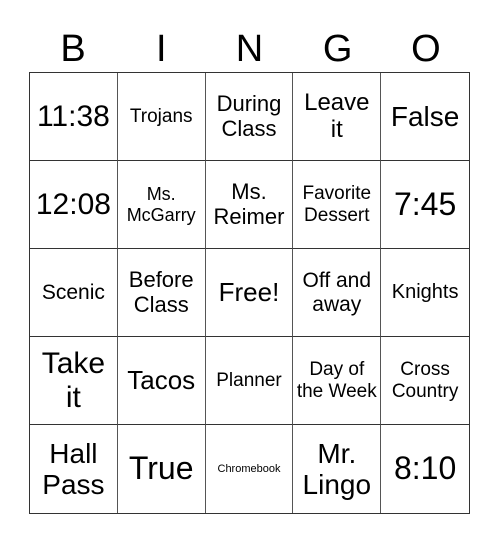 The width and height of the screenshot is (500, 544). Describe the element at coordinates (161, 293) in the screenshot. I see `bingo-cell: Before Class` at that location.